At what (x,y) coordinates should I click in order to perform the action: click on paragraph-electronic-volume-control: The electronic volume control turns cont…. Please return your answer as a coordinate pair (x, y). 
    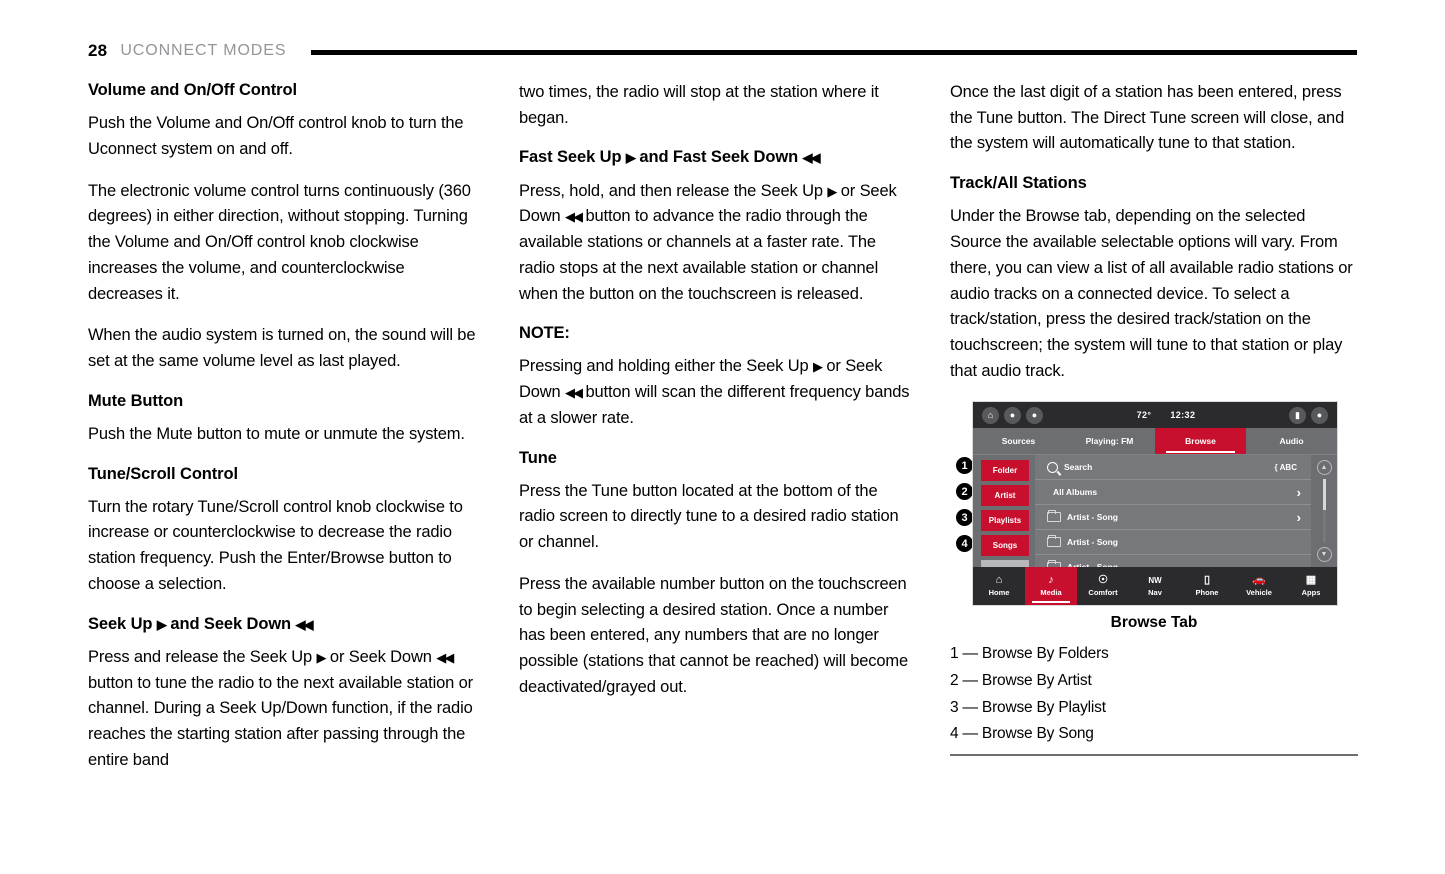
    Looking at the image, I should click on (279, 242).